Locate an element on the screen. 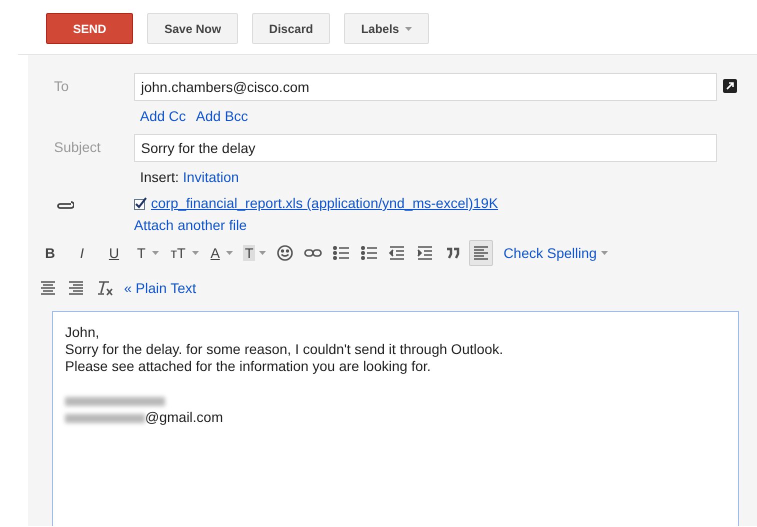 This screenshot has width=757, height=527. format-button: B is located at coordinates (50, 253).